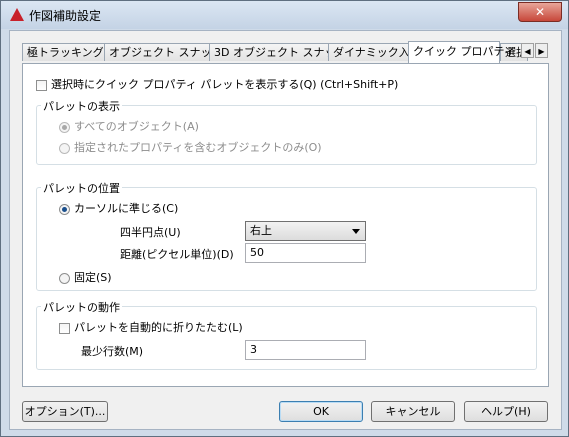 Image resolution: width=569 pixels, height=437 pixels. What do you see at coordinates (305, 253) in the screenshot?
I see `distance-input: 50` at bounding box center [305, 253].